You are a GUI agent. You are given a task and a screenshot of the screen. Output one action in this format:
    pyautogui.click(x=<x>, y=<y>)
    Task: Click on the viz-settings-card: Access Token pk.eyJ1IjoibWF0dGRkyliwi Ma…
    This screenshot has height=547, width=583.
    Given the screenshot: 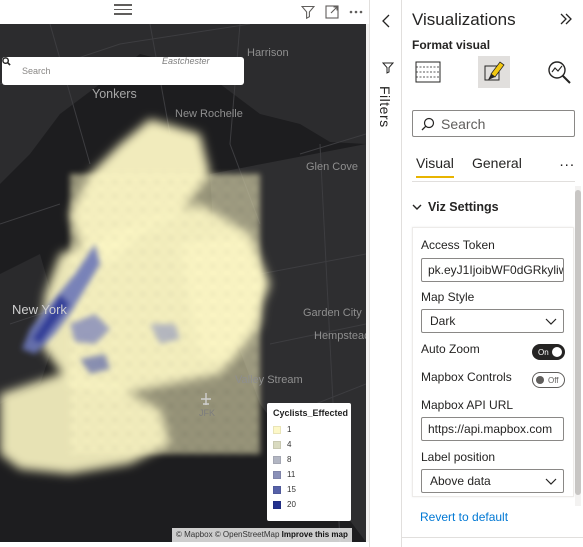 What is the action you would take?
    pyautogui.click(x=493, y=362)
    